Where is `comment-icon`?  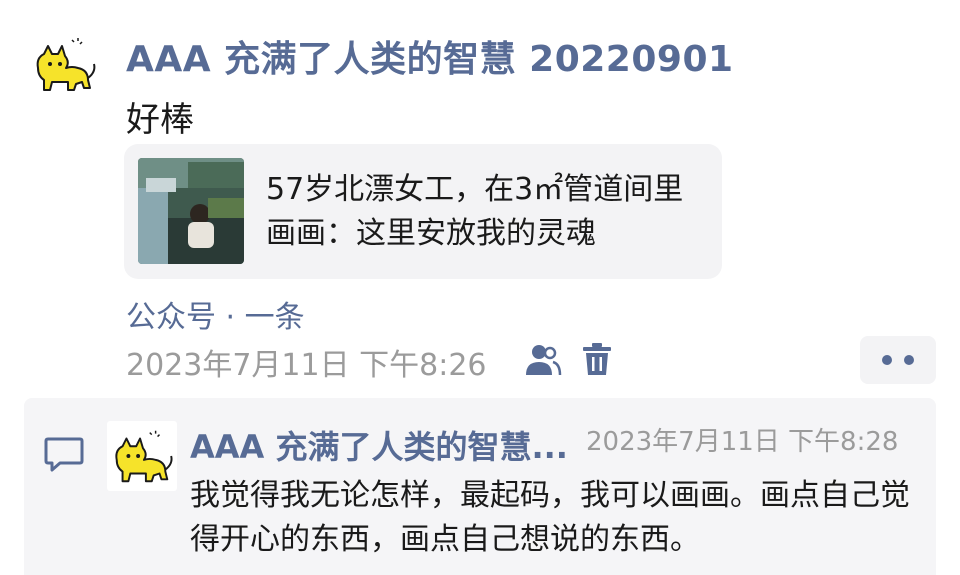 comment-icon is located at coordinates (64, 454).